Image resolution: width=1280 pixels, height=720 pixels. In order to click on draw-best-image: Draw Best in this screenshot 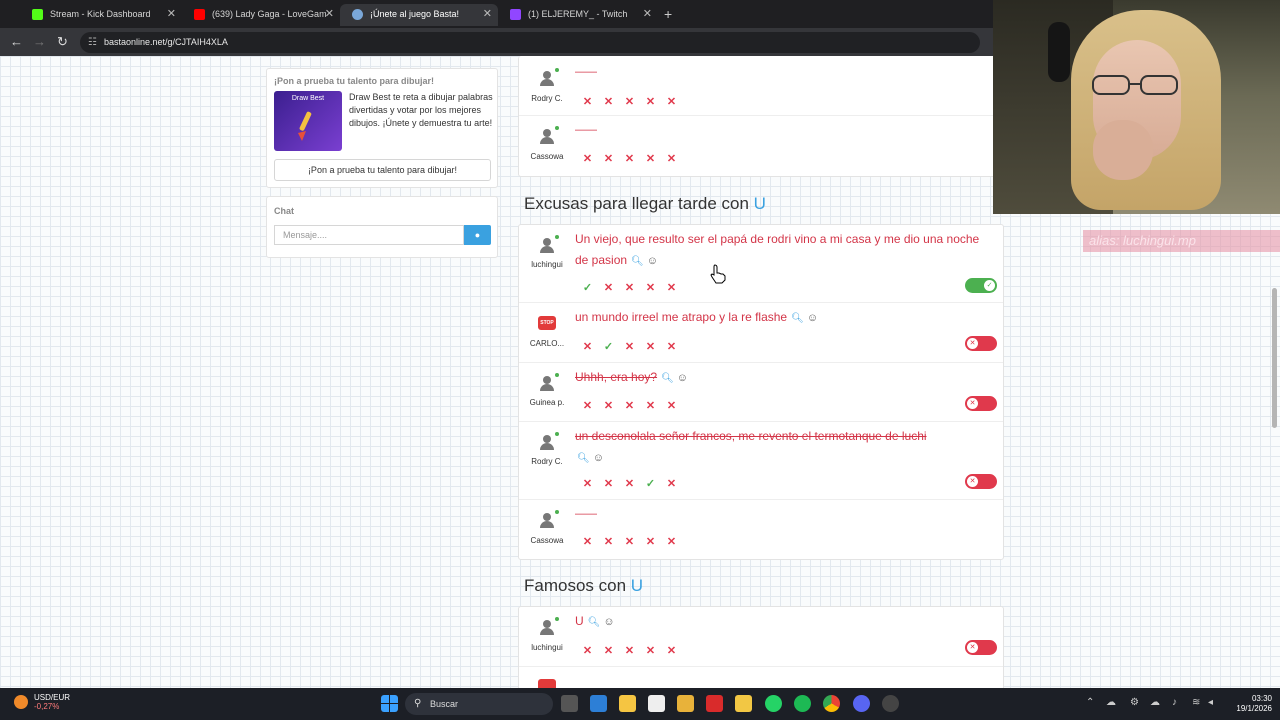, I will do `click(308, 121)`.